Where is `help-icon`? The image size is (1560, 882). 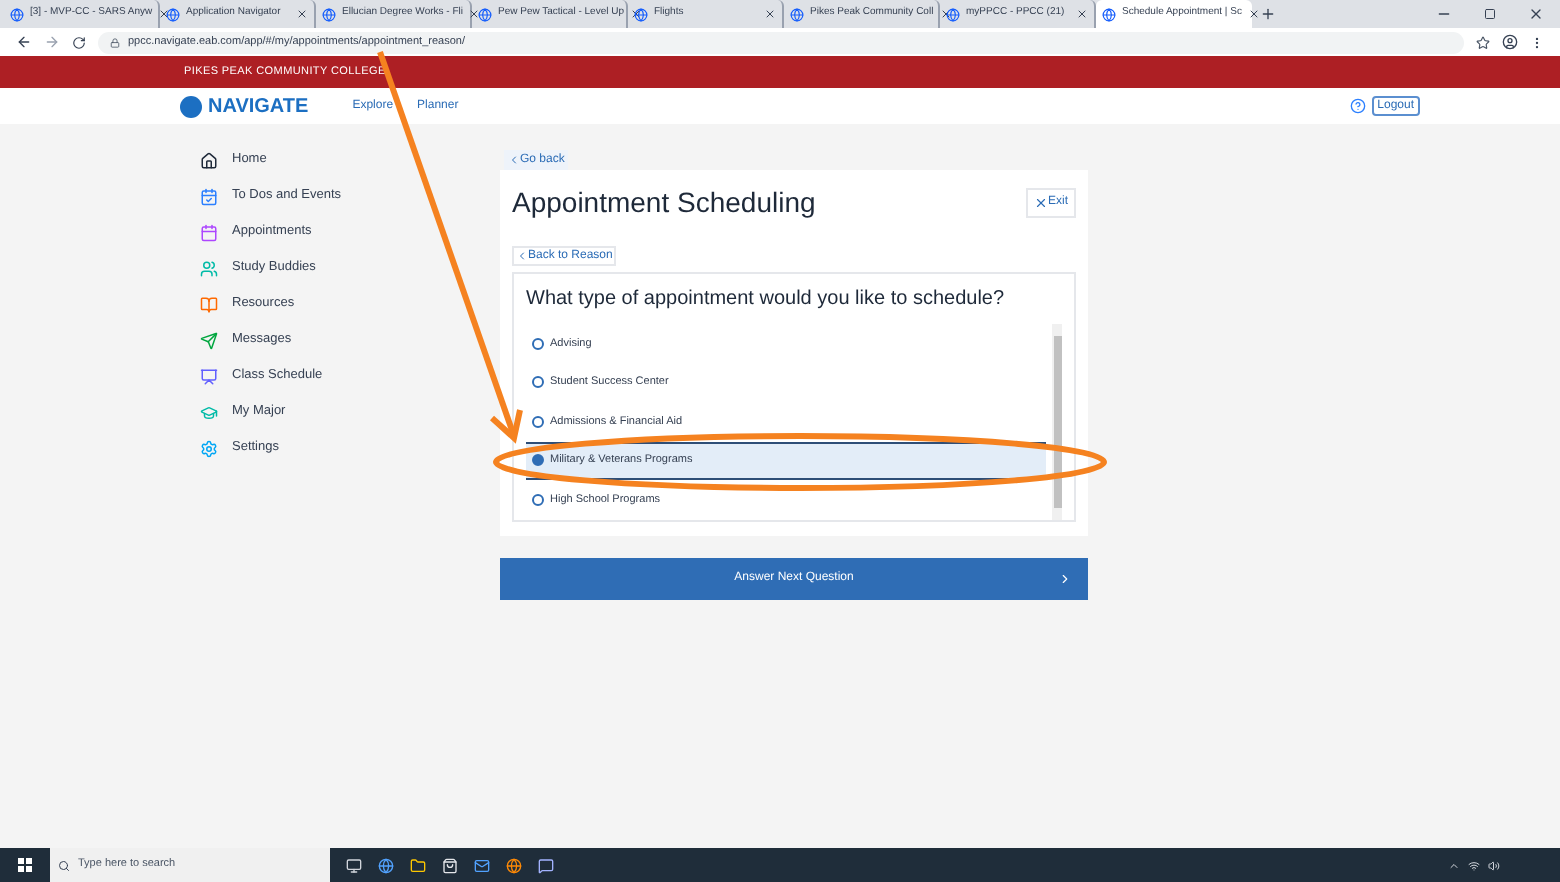 help-icon is located at coordinates (1357, 106).